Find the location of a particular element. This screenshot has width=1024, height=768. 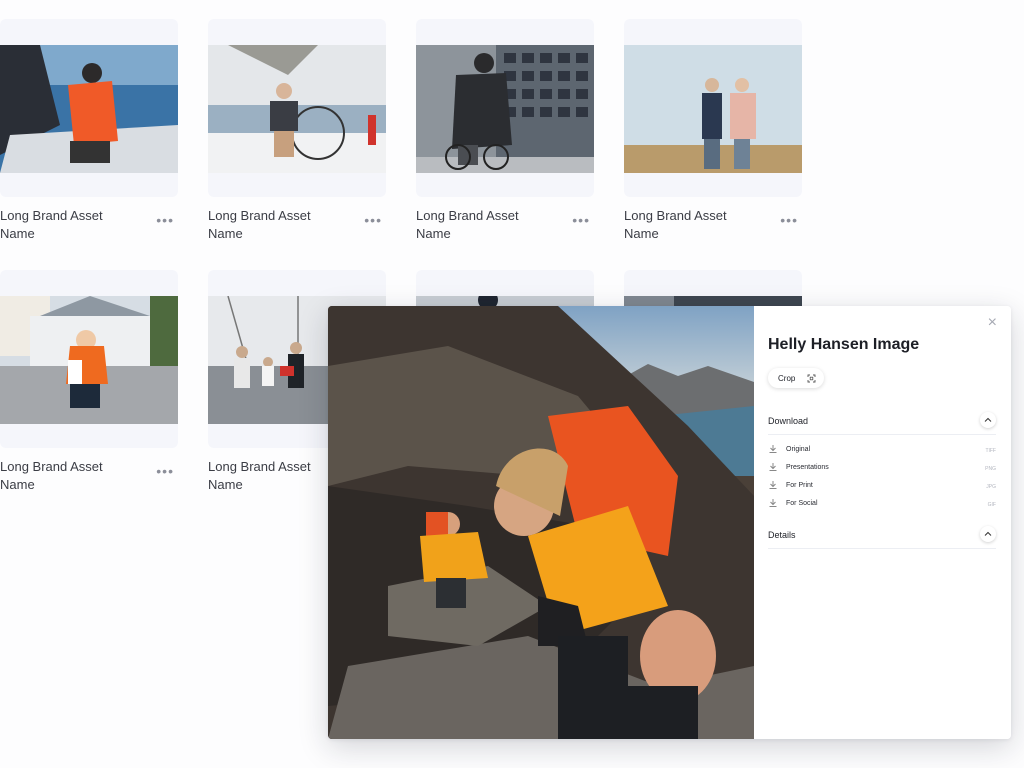

crop-icon is located at coordinates (811, 378).